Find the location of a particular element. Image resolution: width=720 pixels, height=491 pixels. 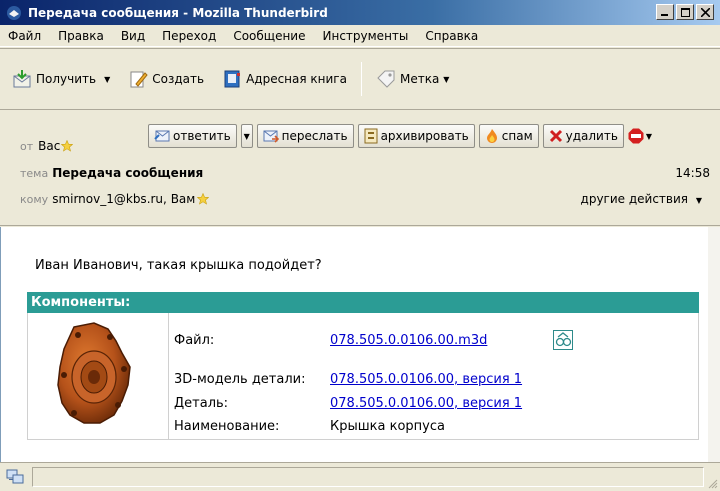

reply-dropdown: ▼ is located at coordinates (246, 136).